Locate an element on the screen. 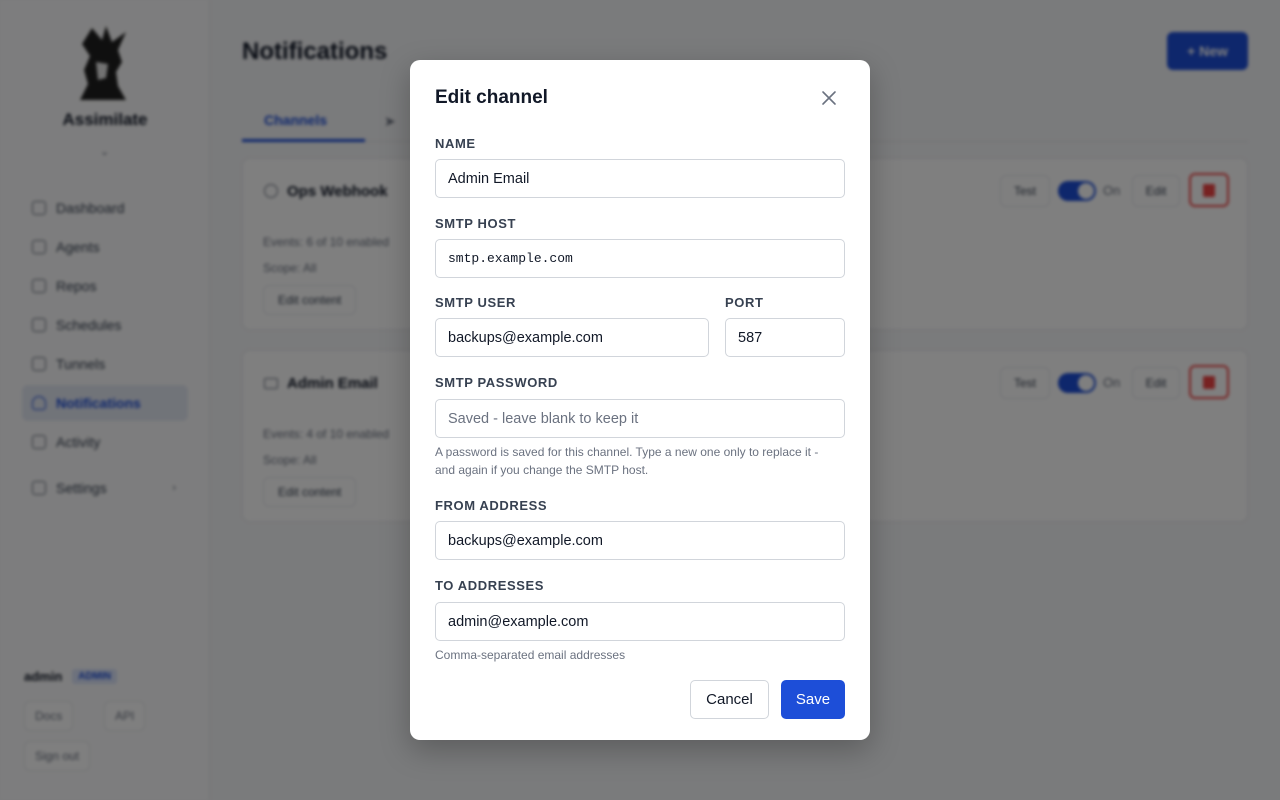 The height and width of the screenshot is (800, 1280). close-icon is located at coordinates (829, 98).